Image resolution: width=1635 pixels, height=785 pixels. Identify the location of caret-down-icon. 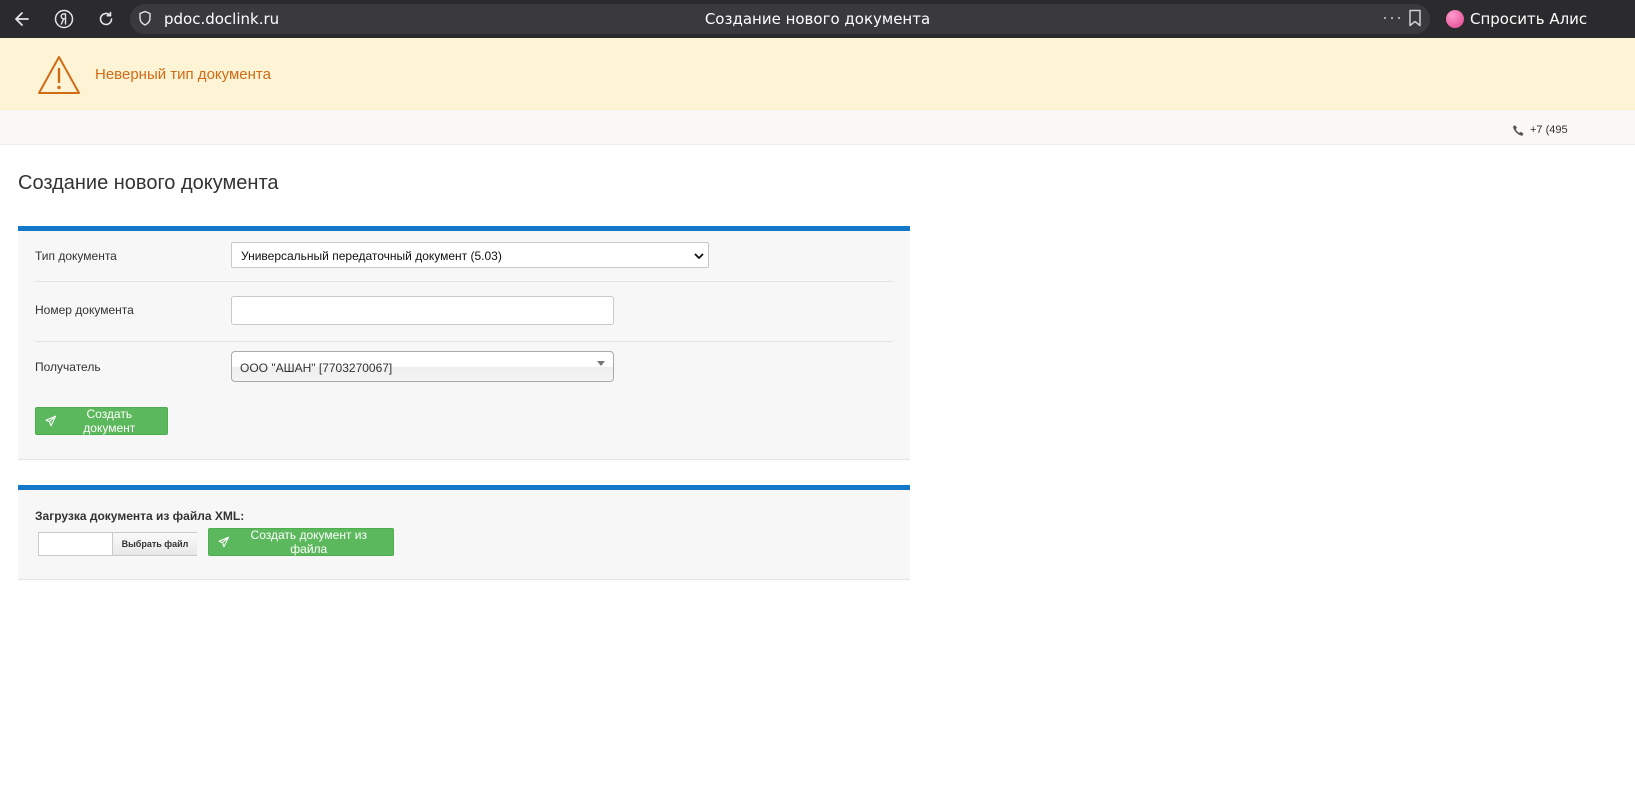
(601, 363).